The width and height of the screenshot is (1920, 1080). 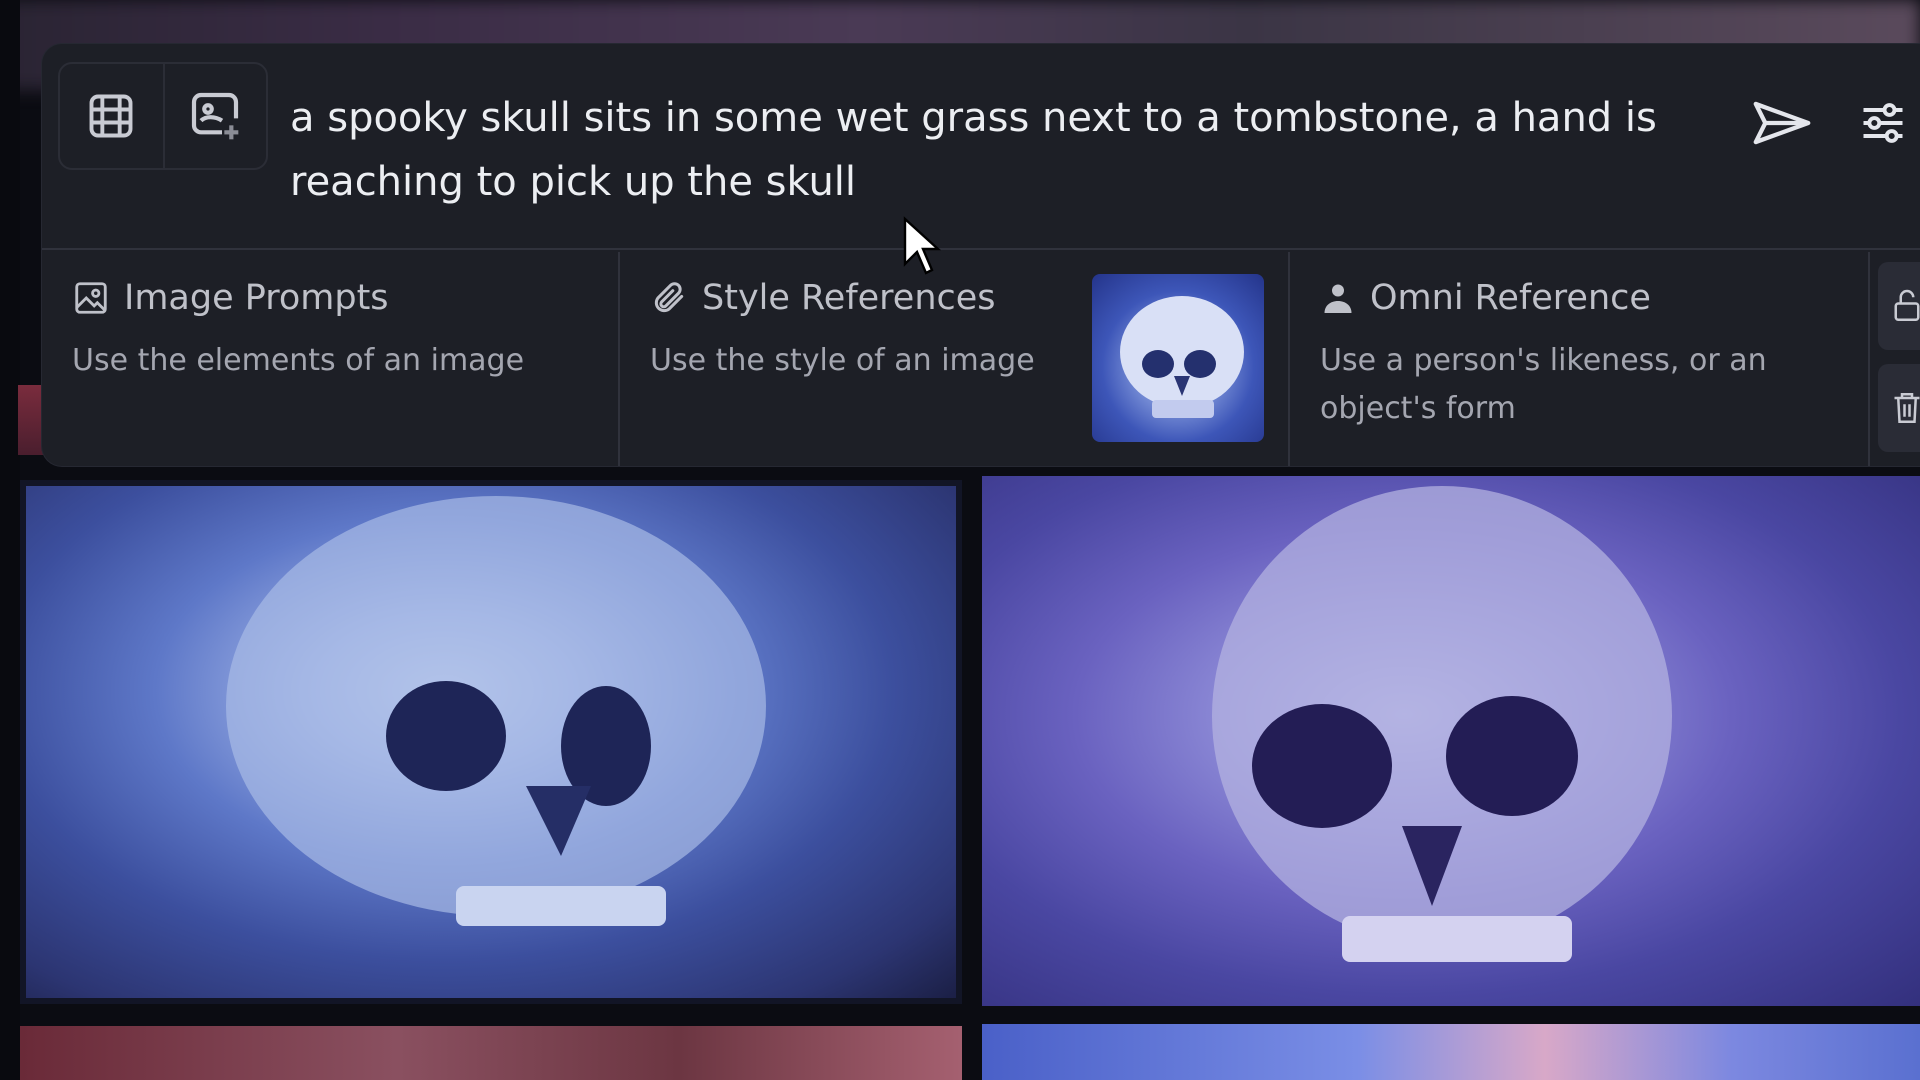 What do you see at coordinates (1178, 358) in the screenshot?
I see `style-reference-thumbnail` at bounding box center [1178, 358].